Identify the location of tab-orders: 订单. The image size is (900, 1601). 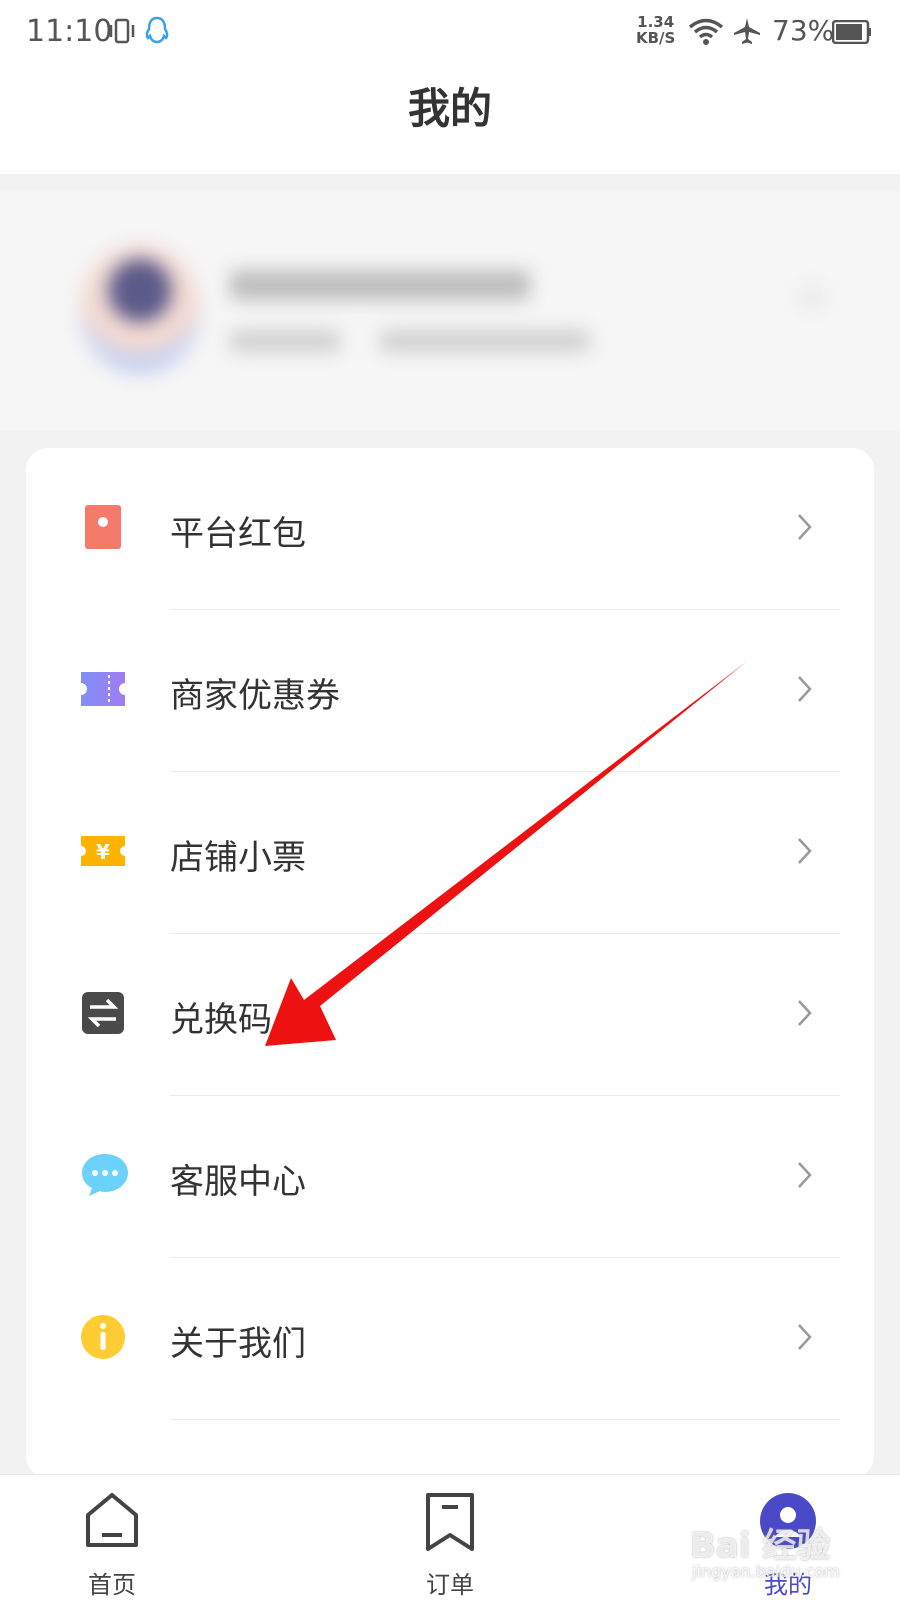
(450, 1538).